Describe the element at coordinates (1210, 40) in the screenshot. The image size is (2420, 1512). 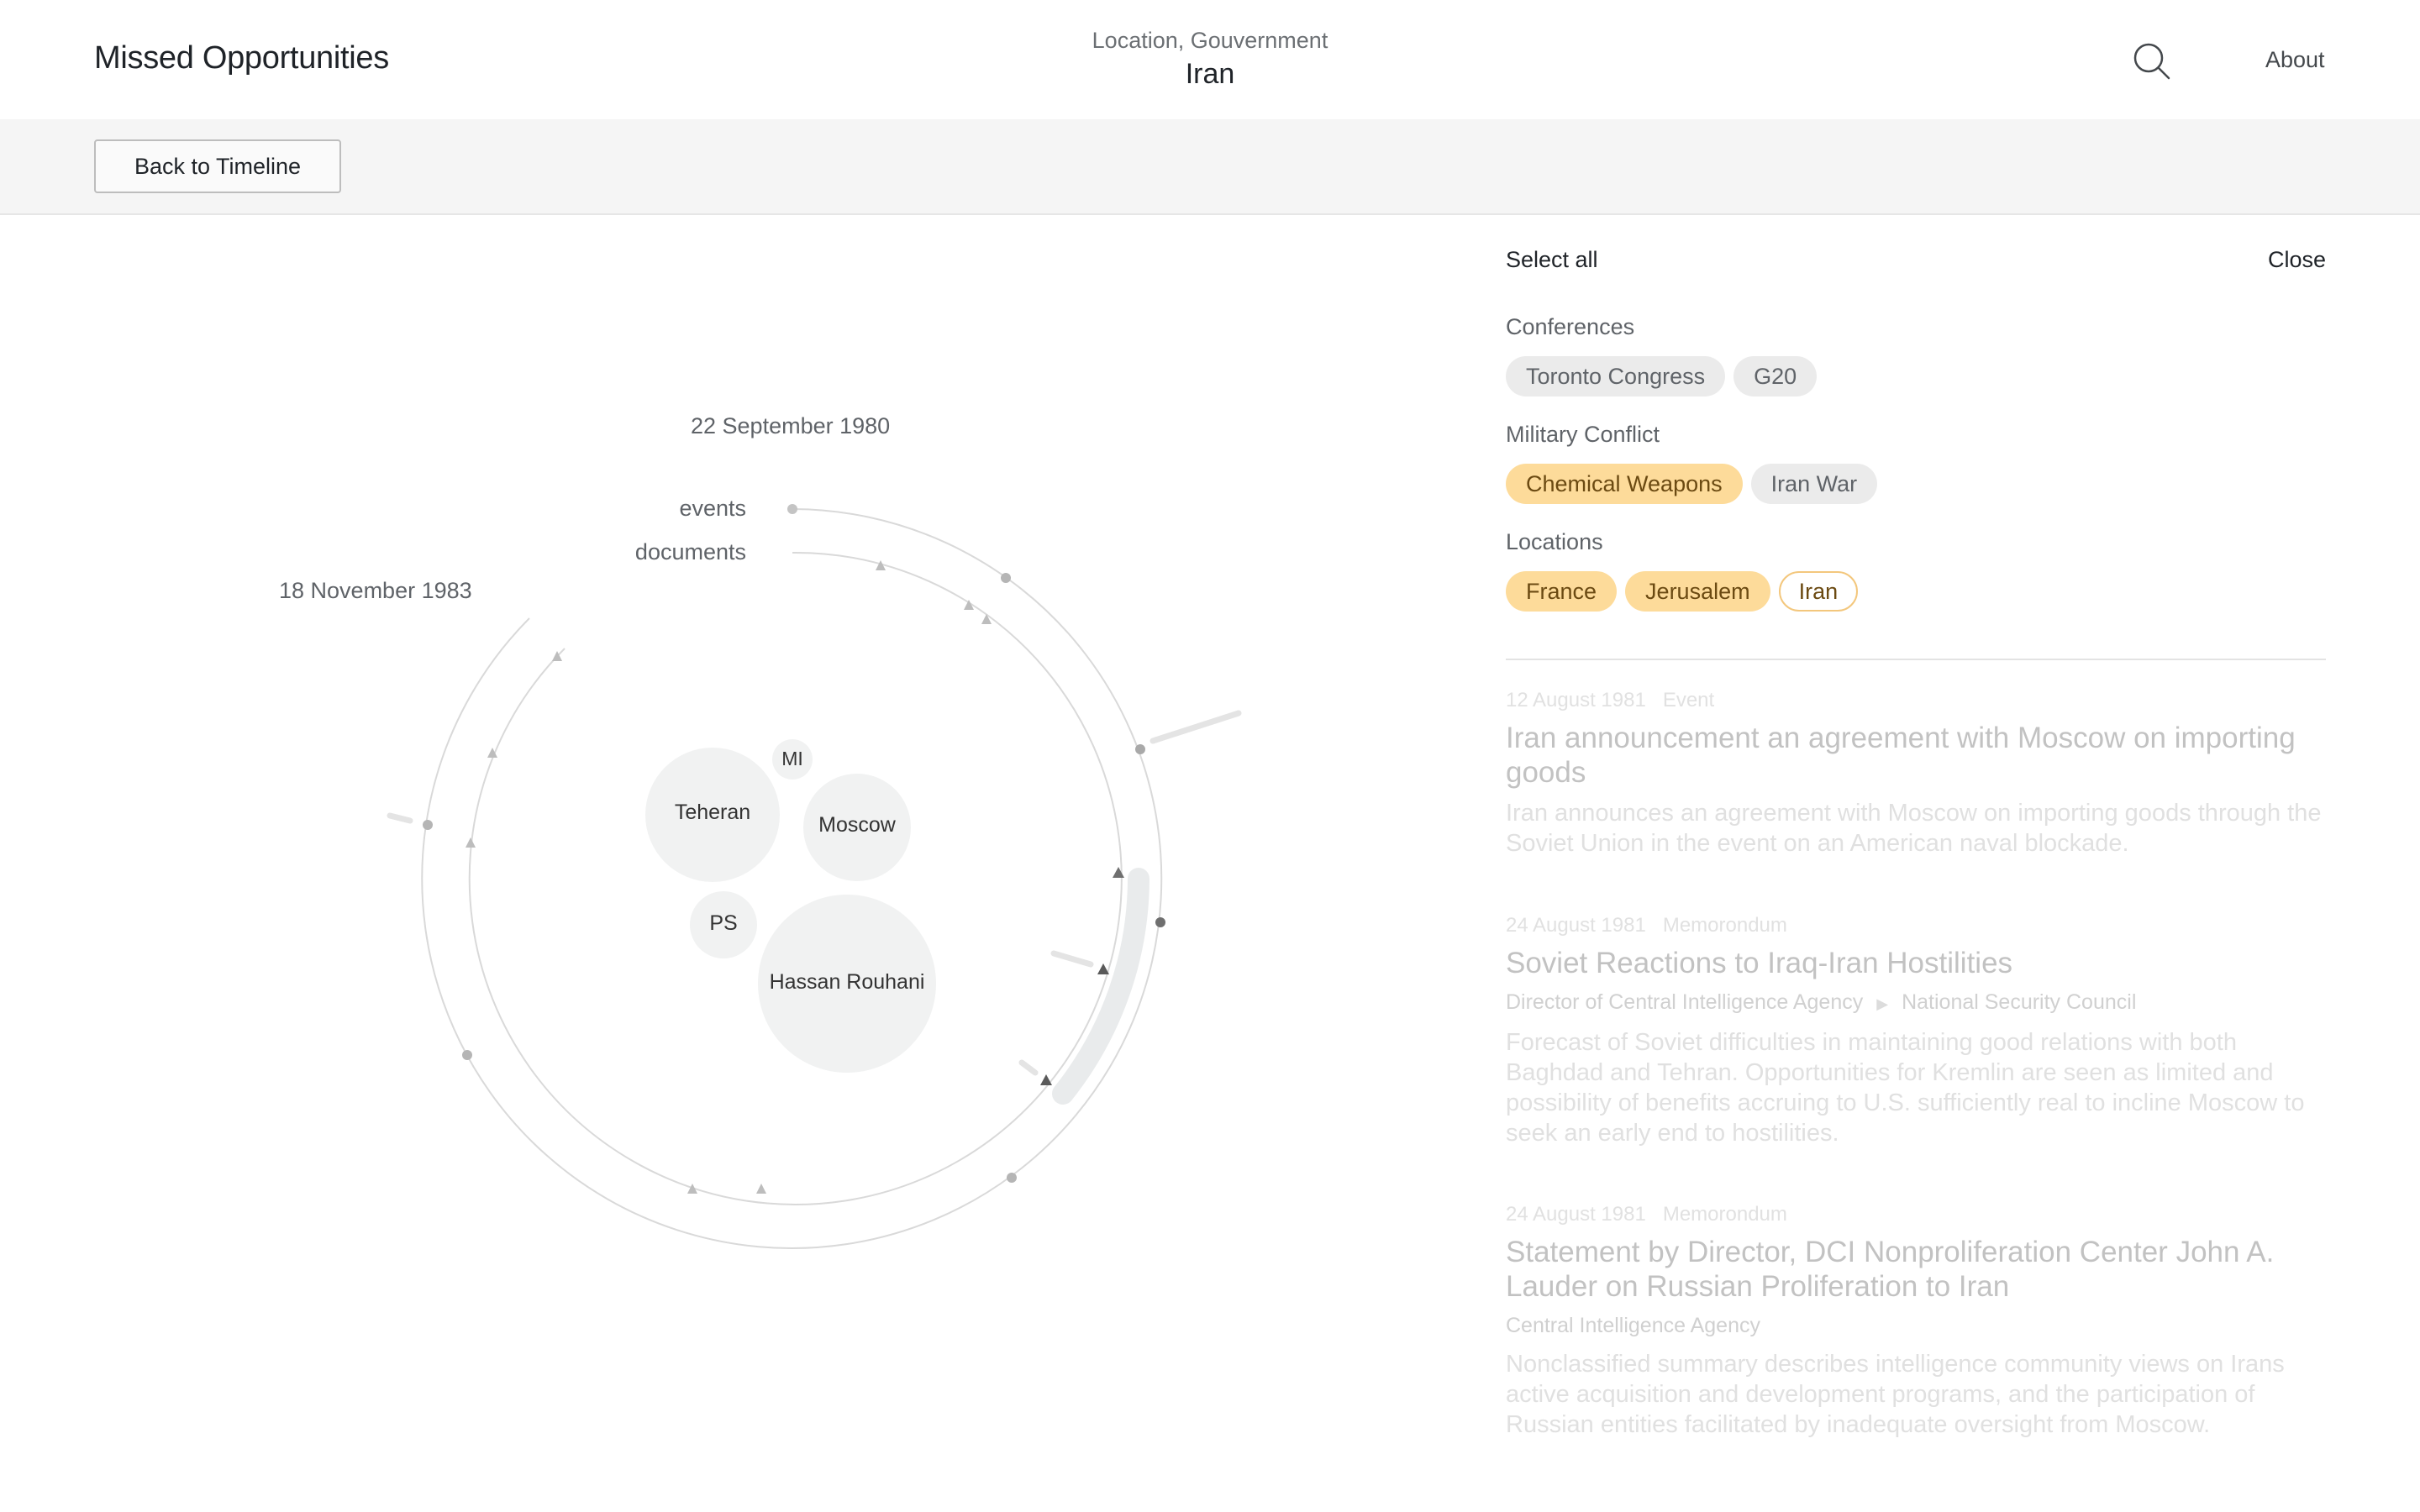
I see `context-kicker: Location, Gouvernment` at that location.